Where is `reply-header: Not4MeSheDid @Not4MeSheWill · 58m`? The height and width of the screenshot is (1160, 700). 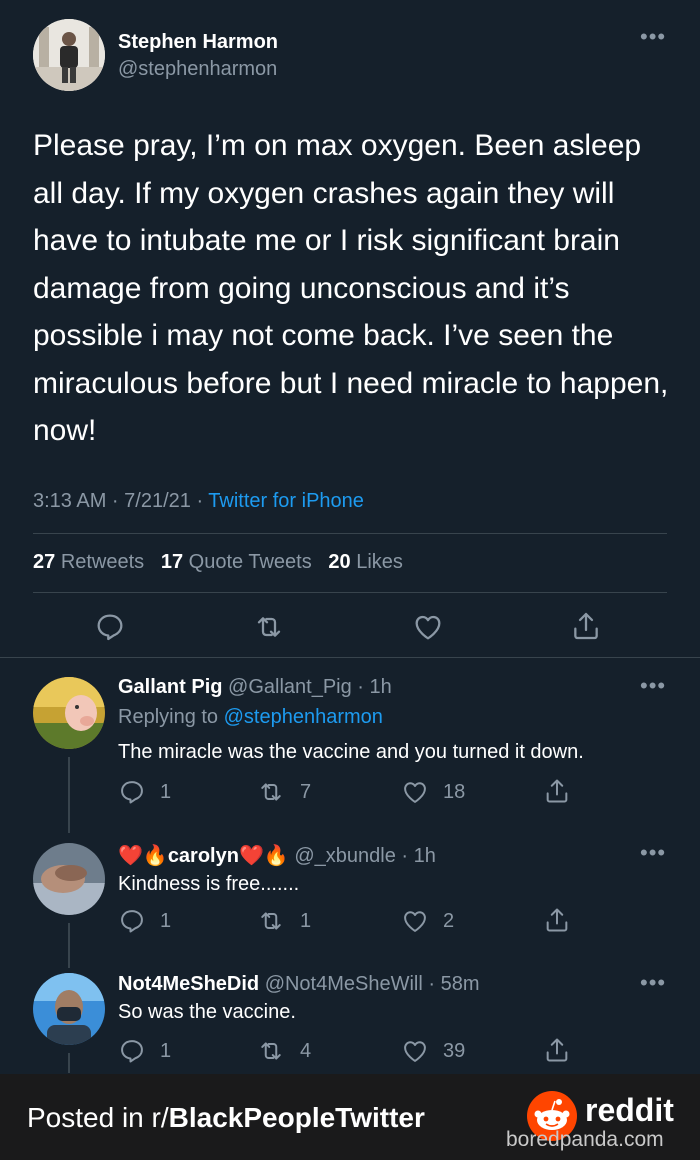
reply-header: Not4MeSheDid @Not4MeSheWill · 58m is located at coordinates (299, 984).